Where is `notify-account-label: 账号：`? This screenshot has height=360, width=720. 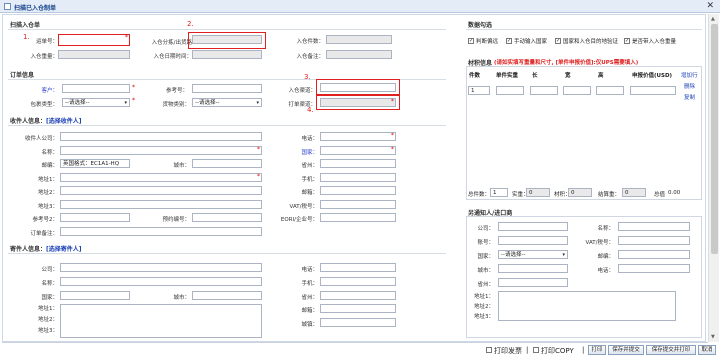
notify-account-label: 账号： is located at coordinates (485, 243).